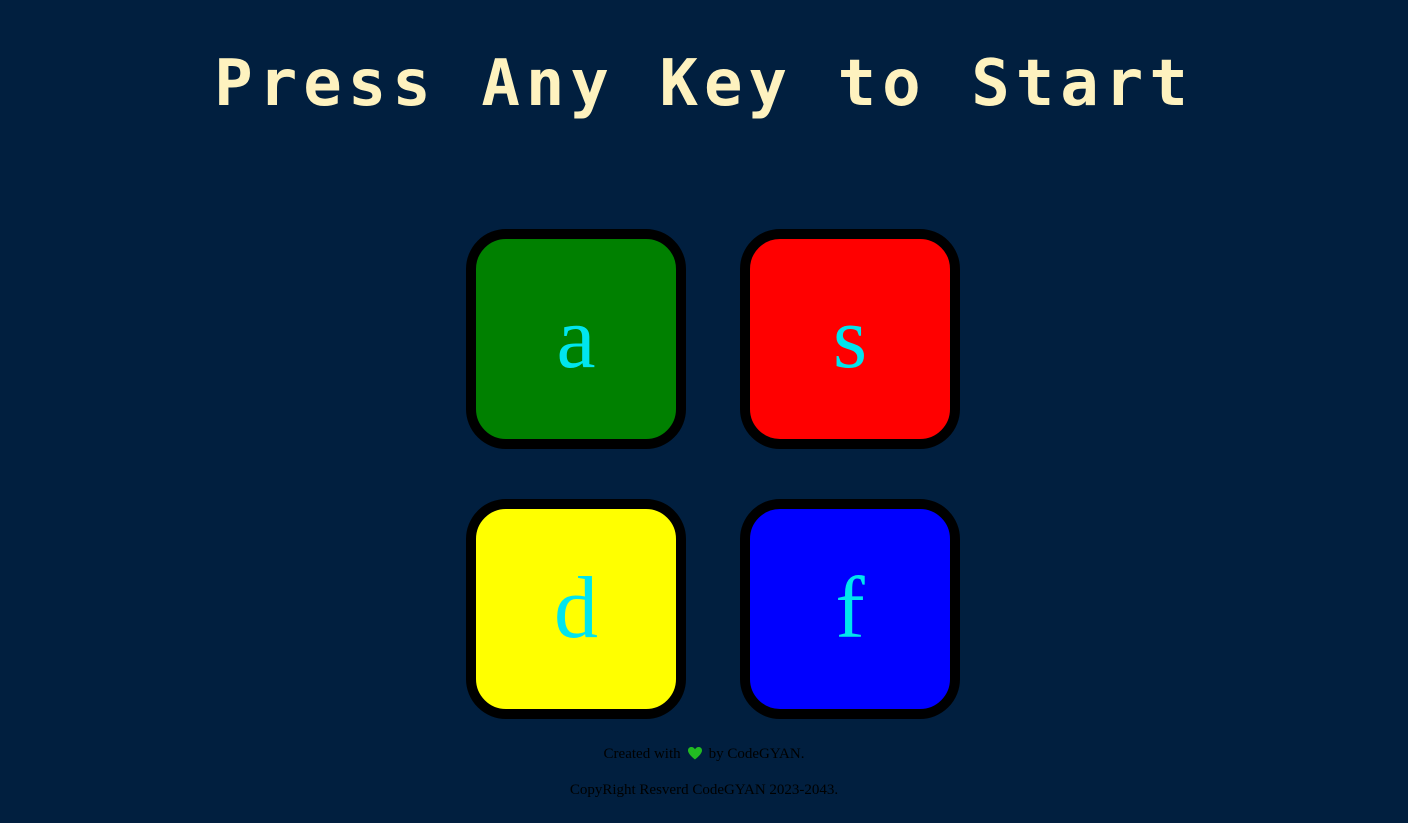 The image size is (1408, 823). I want to click on key-label-a: a, so click(576, 338).